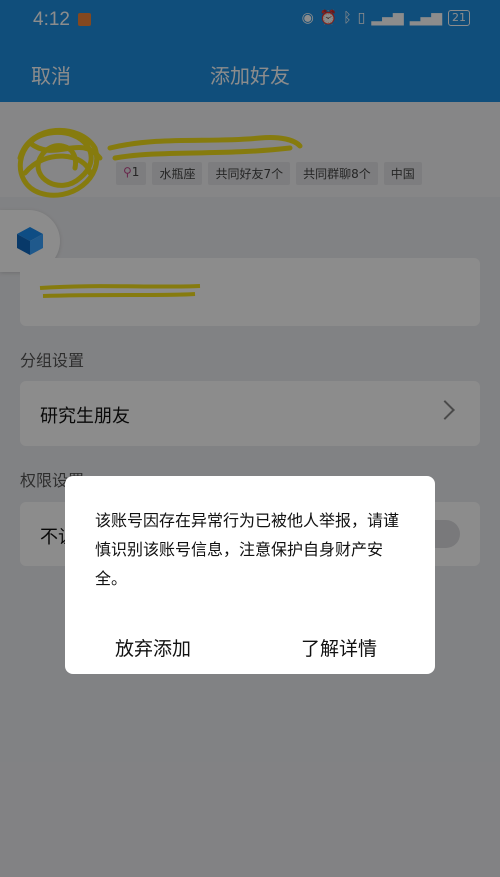 The width and height of the screenshot is (500, 877). What do you see at coordinates (153, 647) in the screenshot?
I see `abandon-add-button: 放弃添加` at bounding box center [153, 647].